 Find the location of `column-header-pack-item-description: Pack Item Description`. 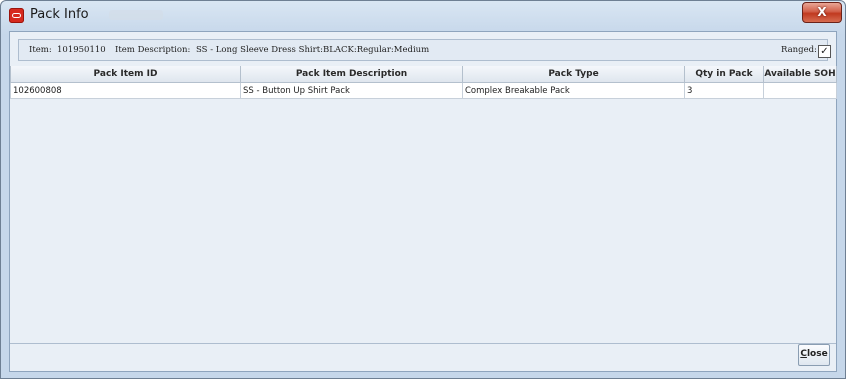

column-header-pack-item-description: Pack Item Description is located at coordinates (351, 74).